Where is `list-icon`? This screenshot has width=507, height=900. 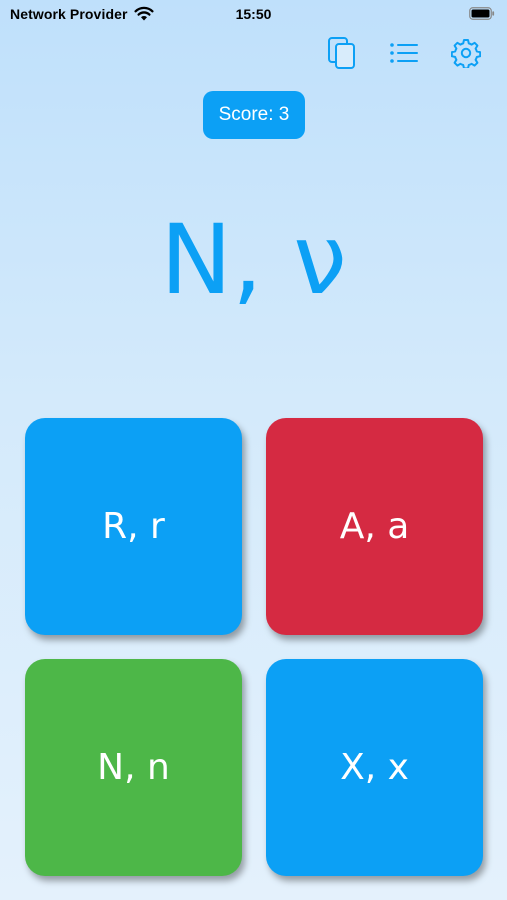 list-icon is located at coordinates (404, 53).